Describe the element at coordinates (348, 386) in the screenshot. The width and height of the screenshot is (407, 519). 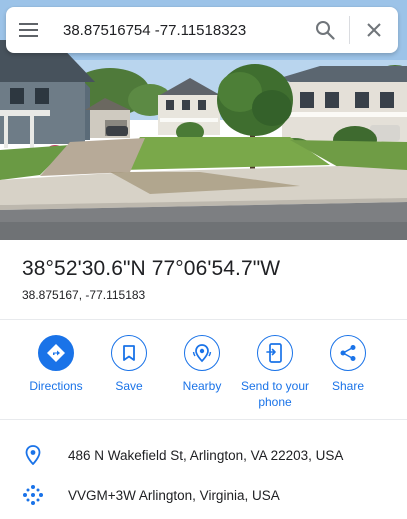
I see `share-label: Share` at that location.